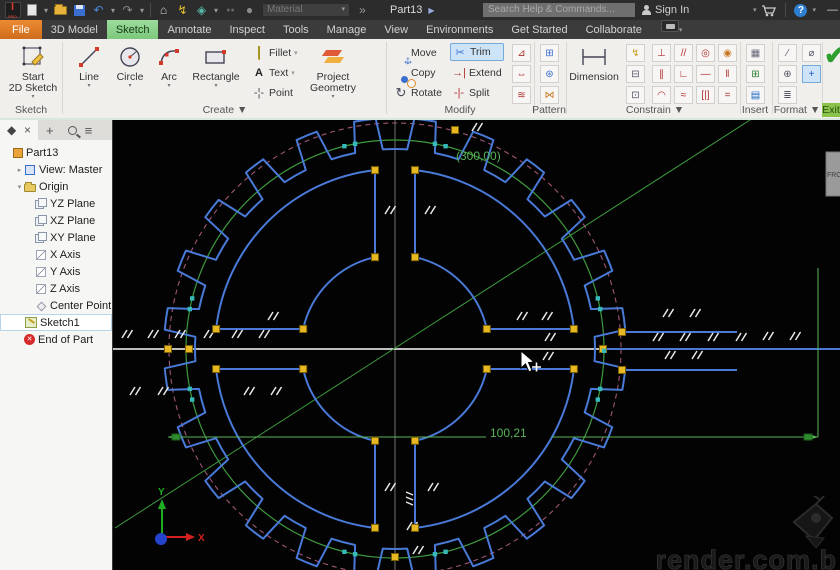 The width and height of the screenshot is (840, 570). What do you see at coordinates (12, 10) in the screenshot?
I see `app-logo: I PRO` at bounding box center [12, 10].